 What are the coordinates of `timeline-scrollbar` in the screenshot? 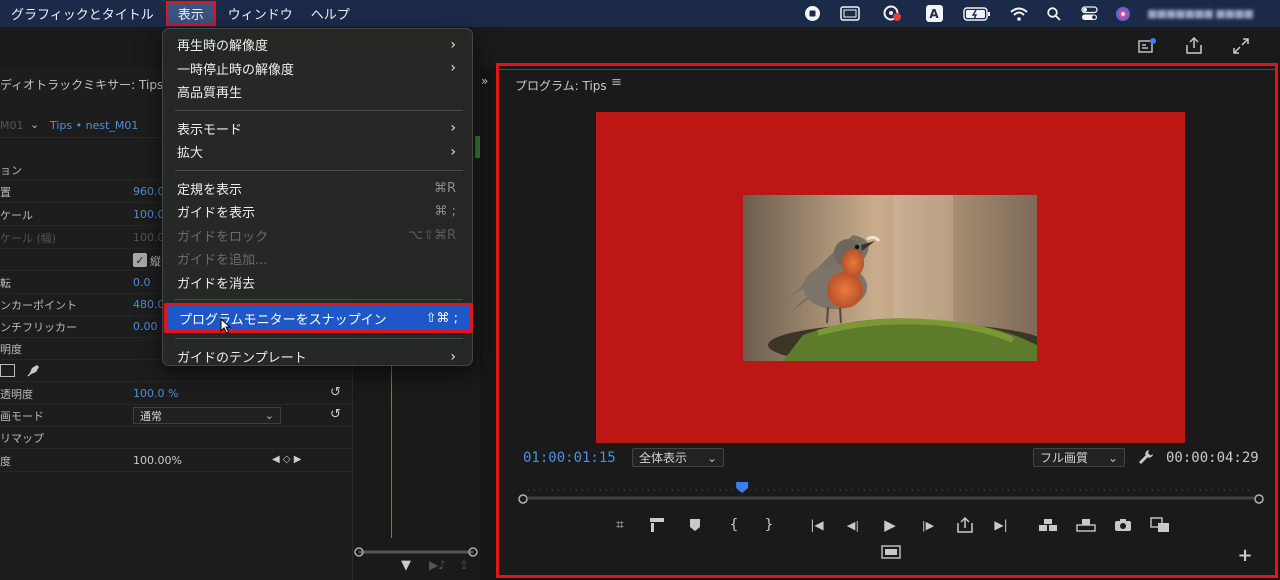 It's located at (416, 549).